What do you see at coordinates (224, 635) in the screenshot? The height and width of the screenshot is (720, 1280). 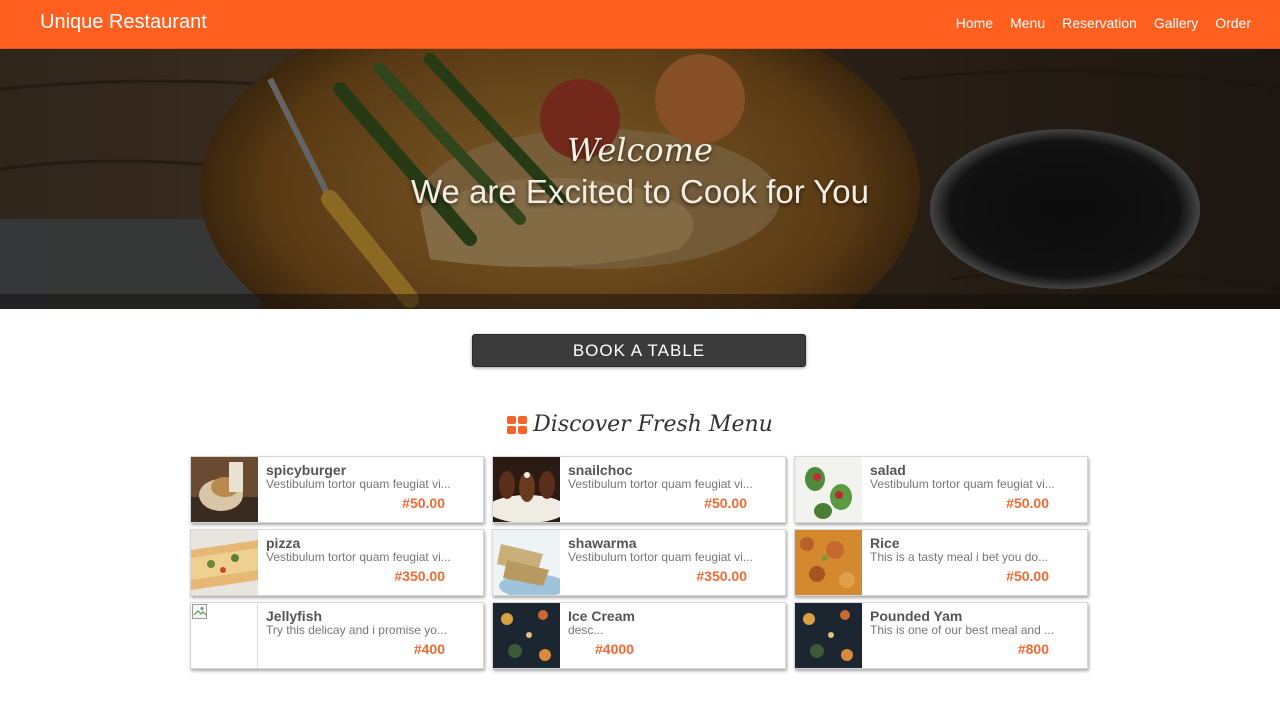 I see `broken-image-icon` at bounding box center [224, 635].